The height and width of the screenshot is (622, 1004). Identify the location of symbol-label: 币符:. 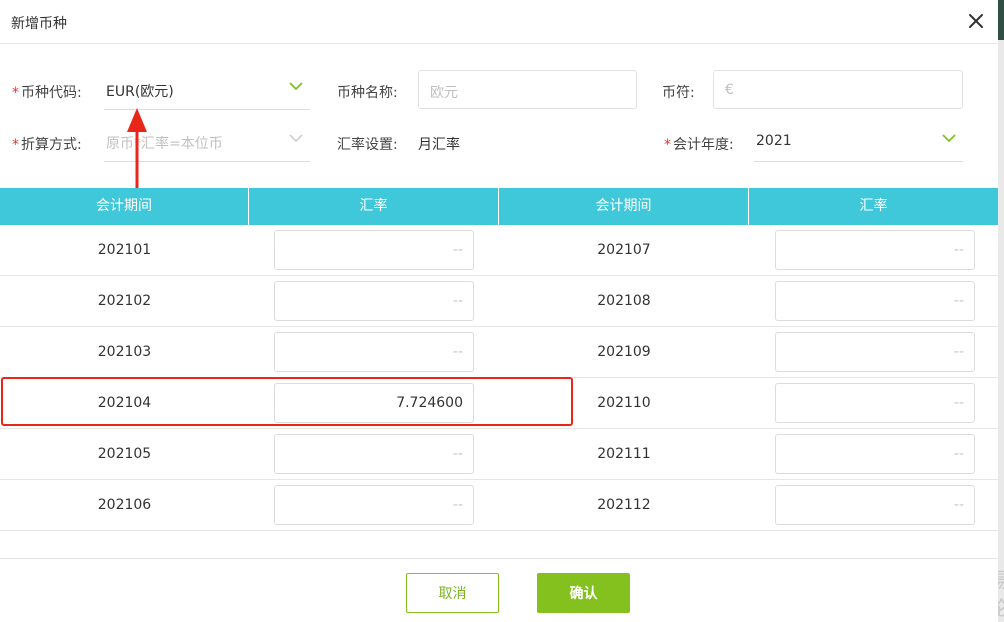
(678, 93).